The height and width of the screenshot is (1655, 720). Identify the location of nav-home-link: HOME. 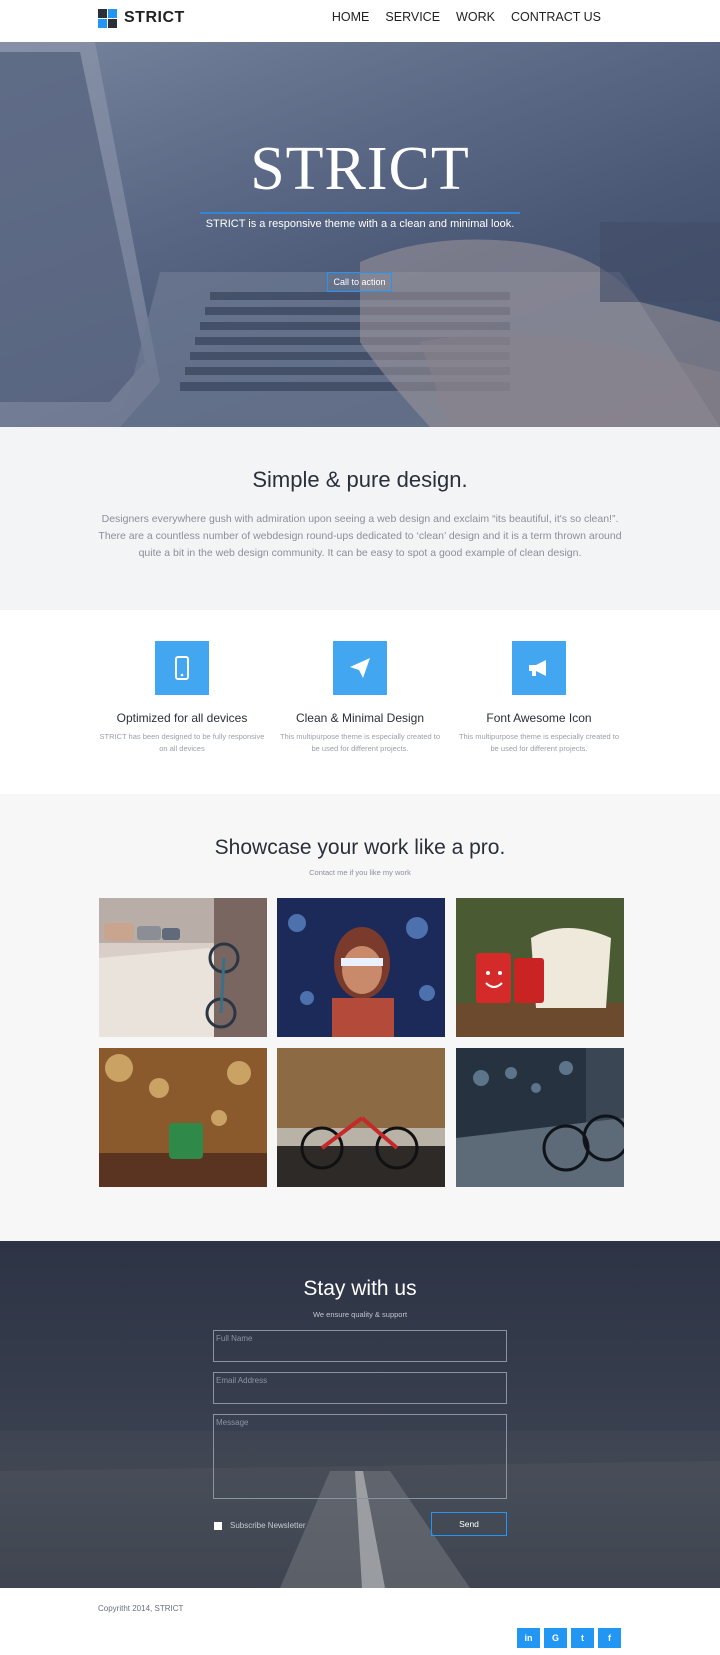
(351, 17).